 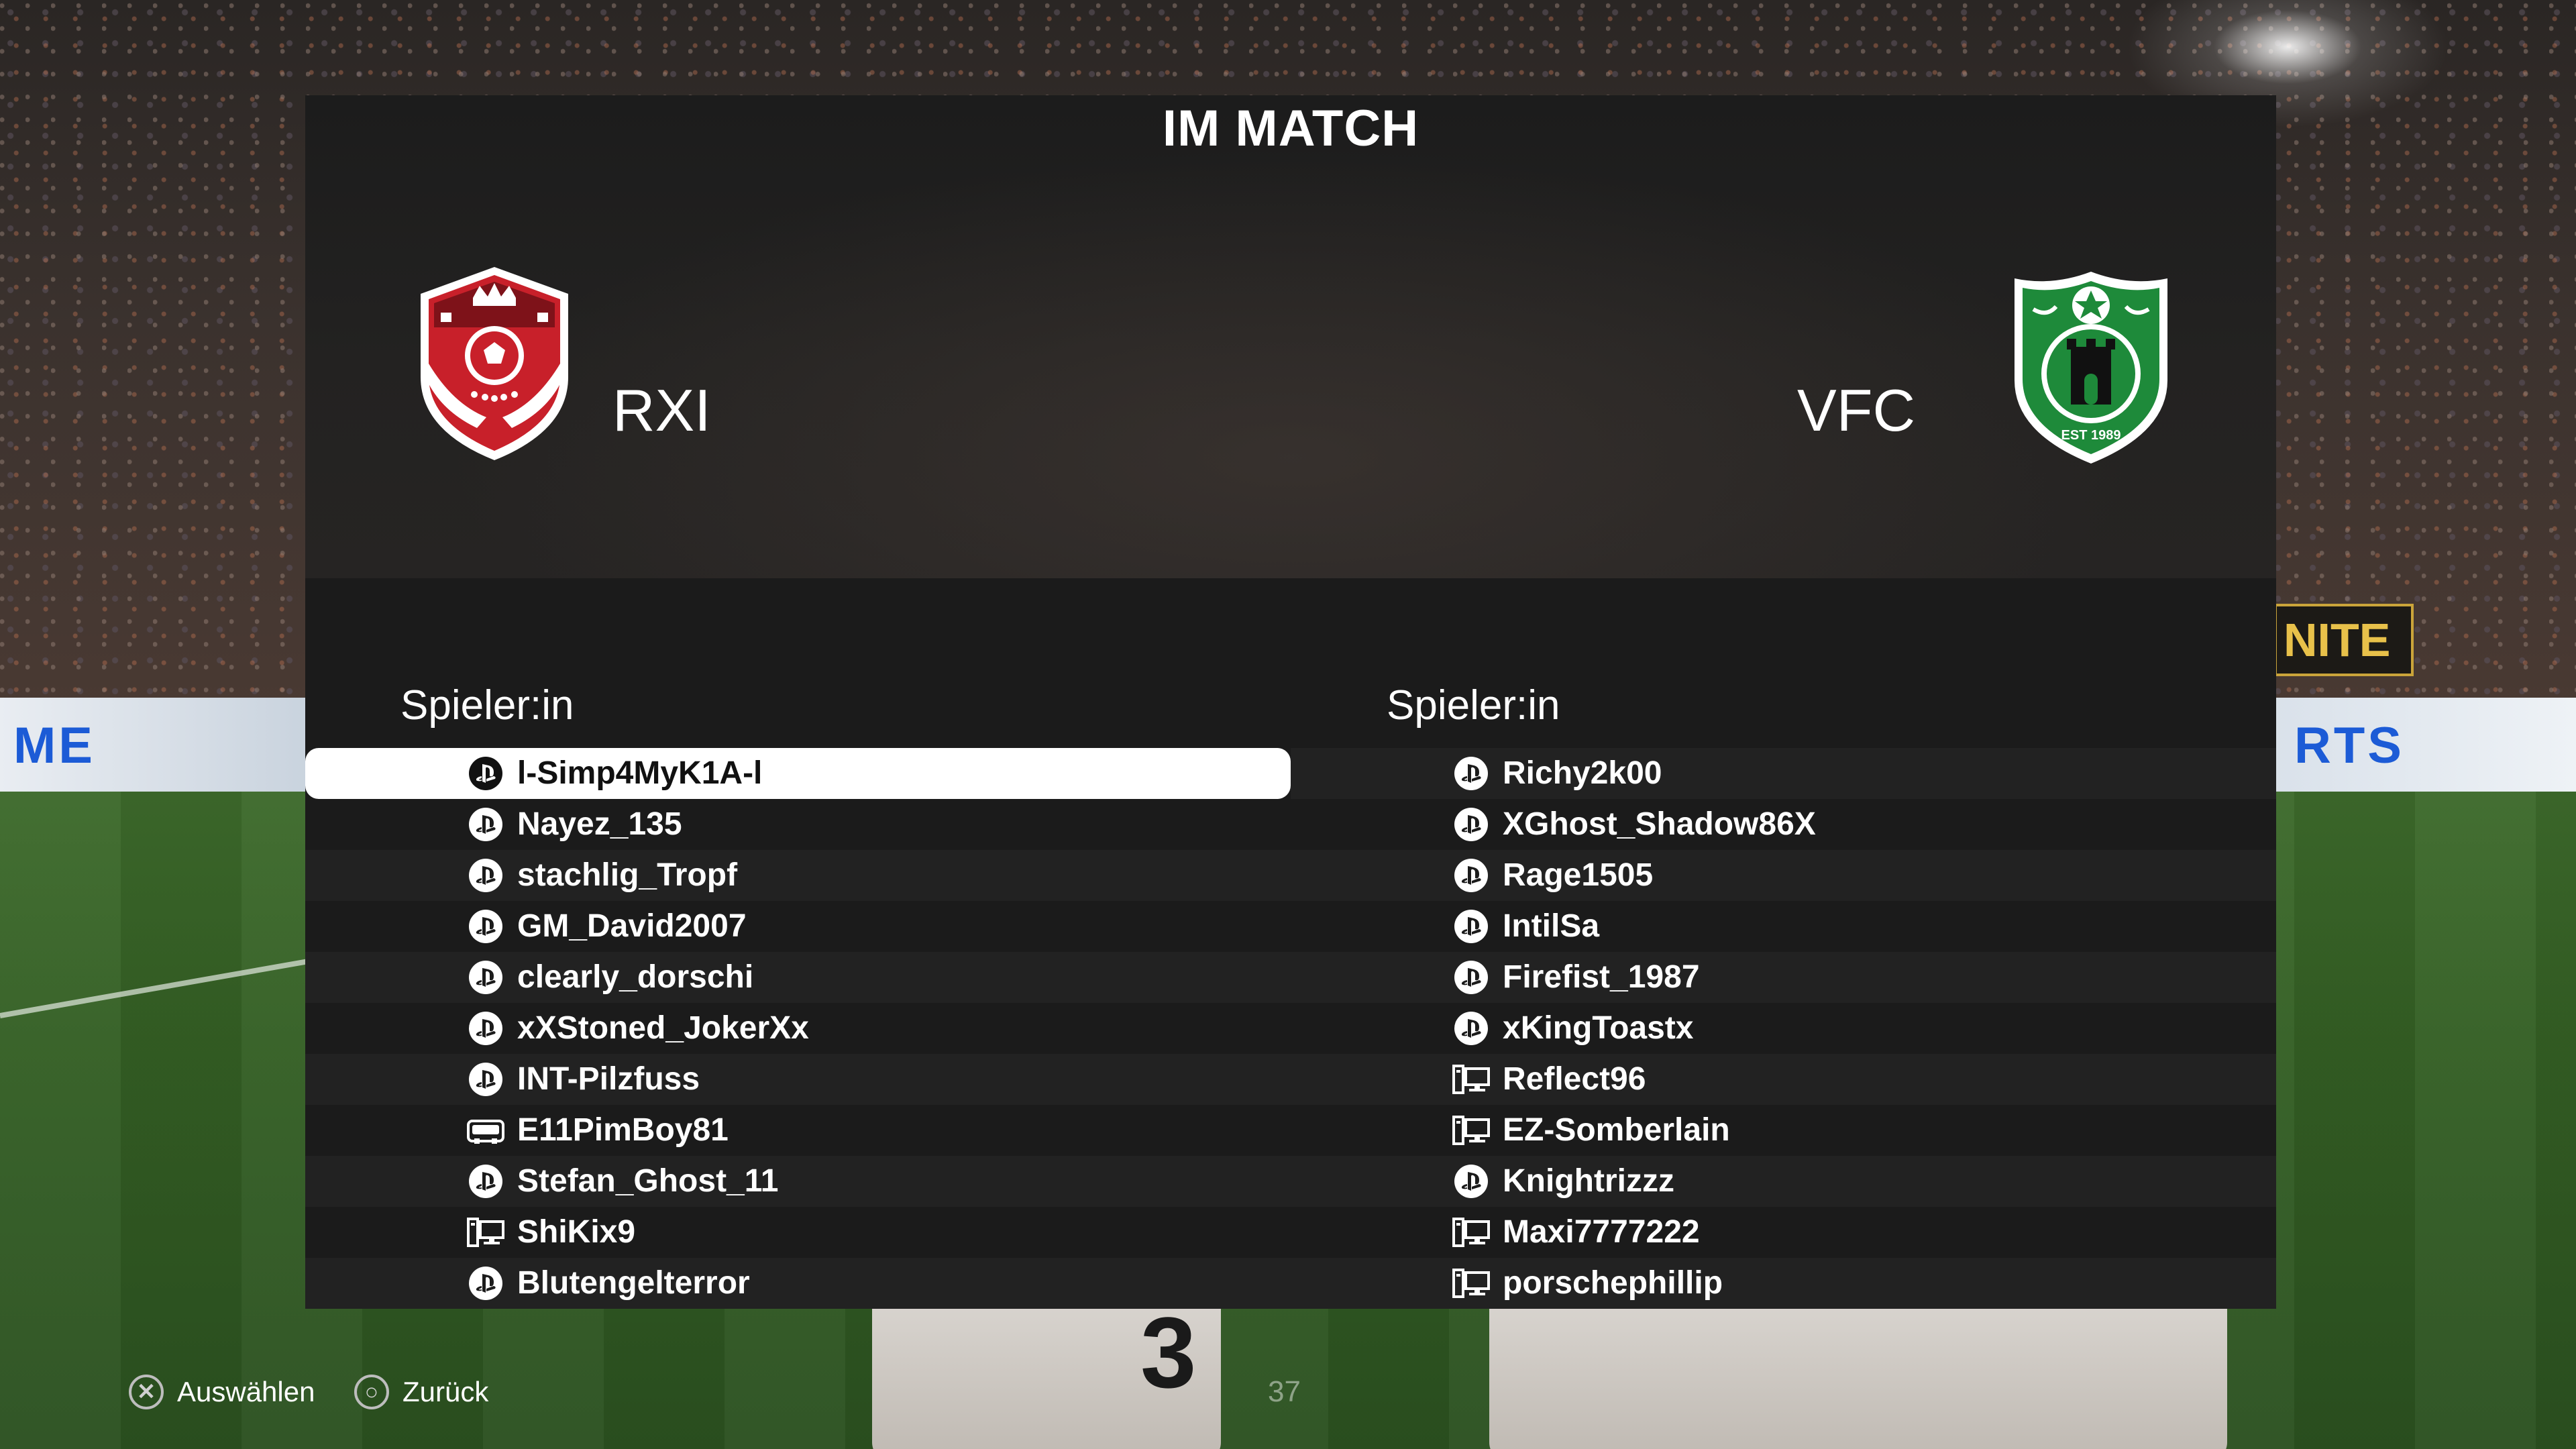 I want to click on rxi-crest-icon, so click(x=495, y=363).